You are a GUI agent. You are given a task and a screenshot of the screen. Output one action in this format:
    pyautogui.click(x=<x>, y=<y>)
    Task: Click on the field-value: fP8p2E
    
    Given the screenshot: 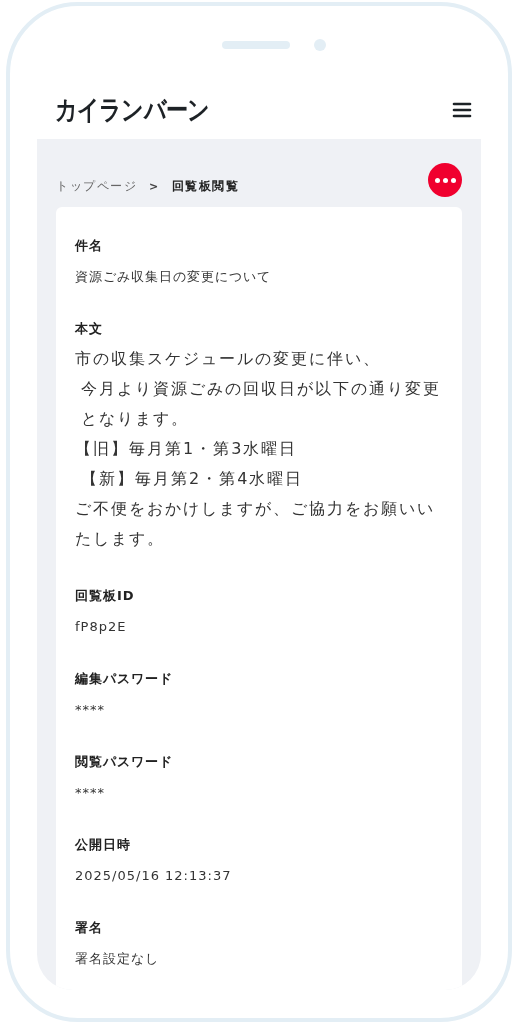 What is the action you would take?
    pyautogui.click(x=101, y=627)
    